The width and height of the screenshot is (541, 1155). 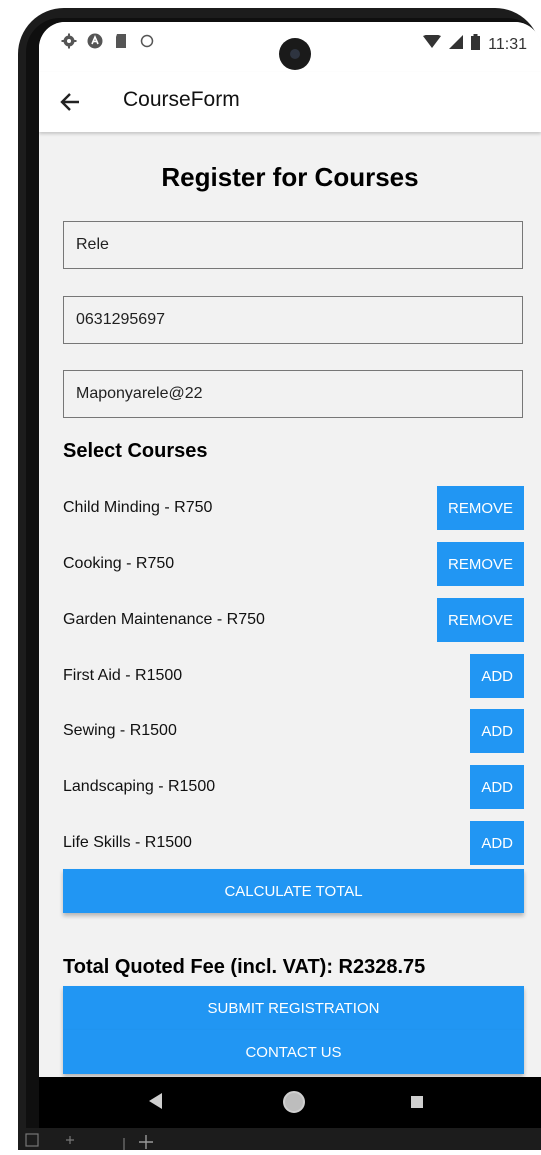 I want to click on battery-icon, so click(x=476, y=44).